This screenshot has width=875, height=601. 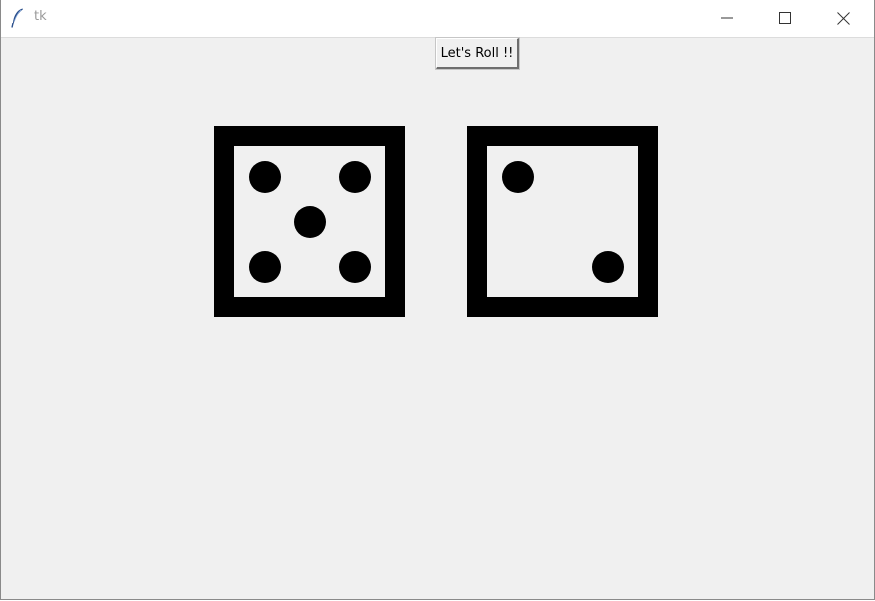 I want to click on roll-button: Let's Roll !!, so click(x=477, y=53).